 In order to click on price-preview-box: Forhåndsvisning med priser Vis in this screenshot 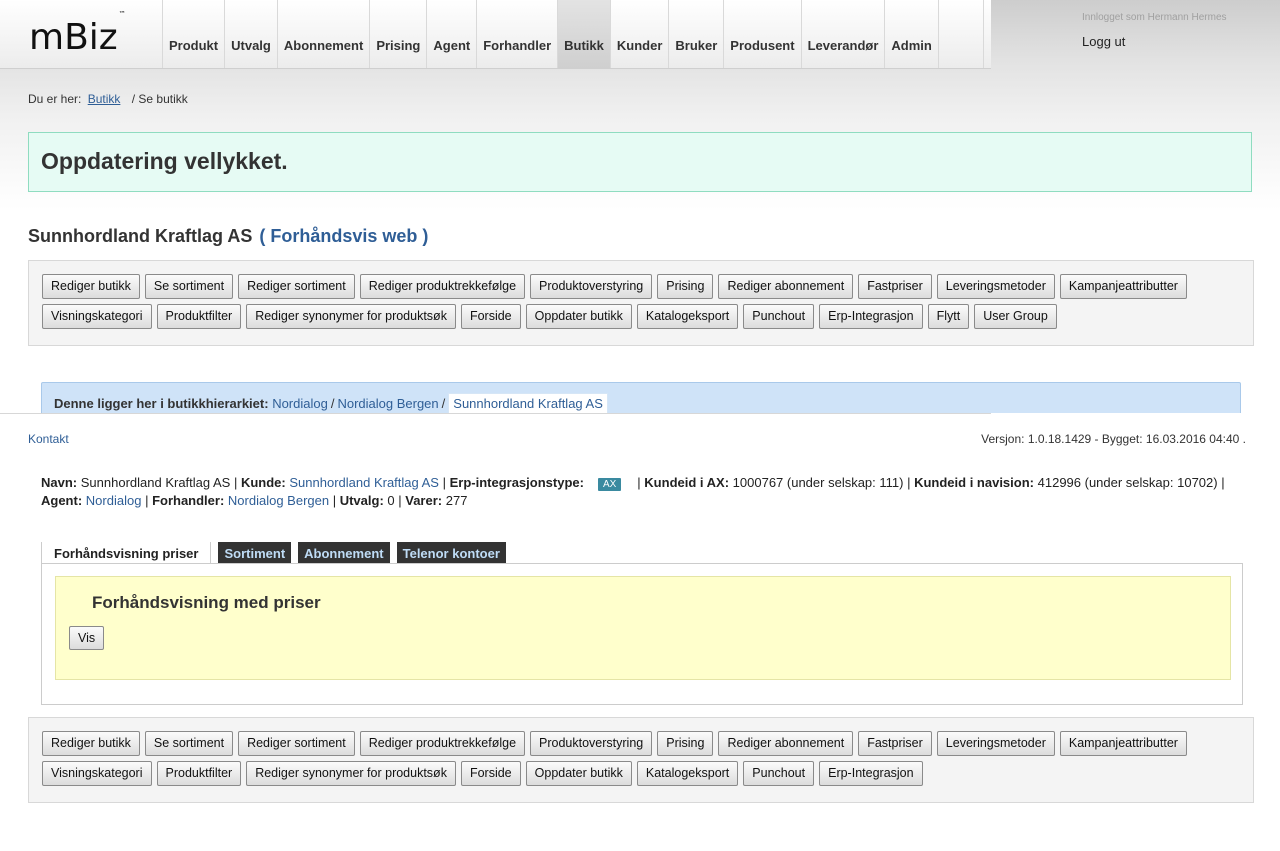, I will do `click(643, 628)`.